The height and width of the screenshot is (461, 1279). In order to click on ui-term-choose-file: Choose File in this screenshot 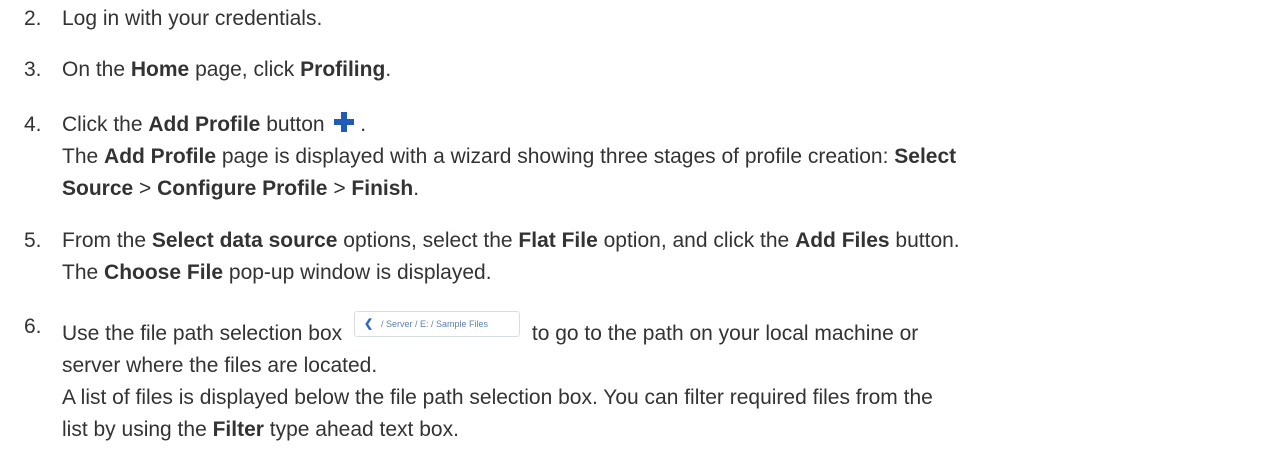, I will do `click(164, 272)`.